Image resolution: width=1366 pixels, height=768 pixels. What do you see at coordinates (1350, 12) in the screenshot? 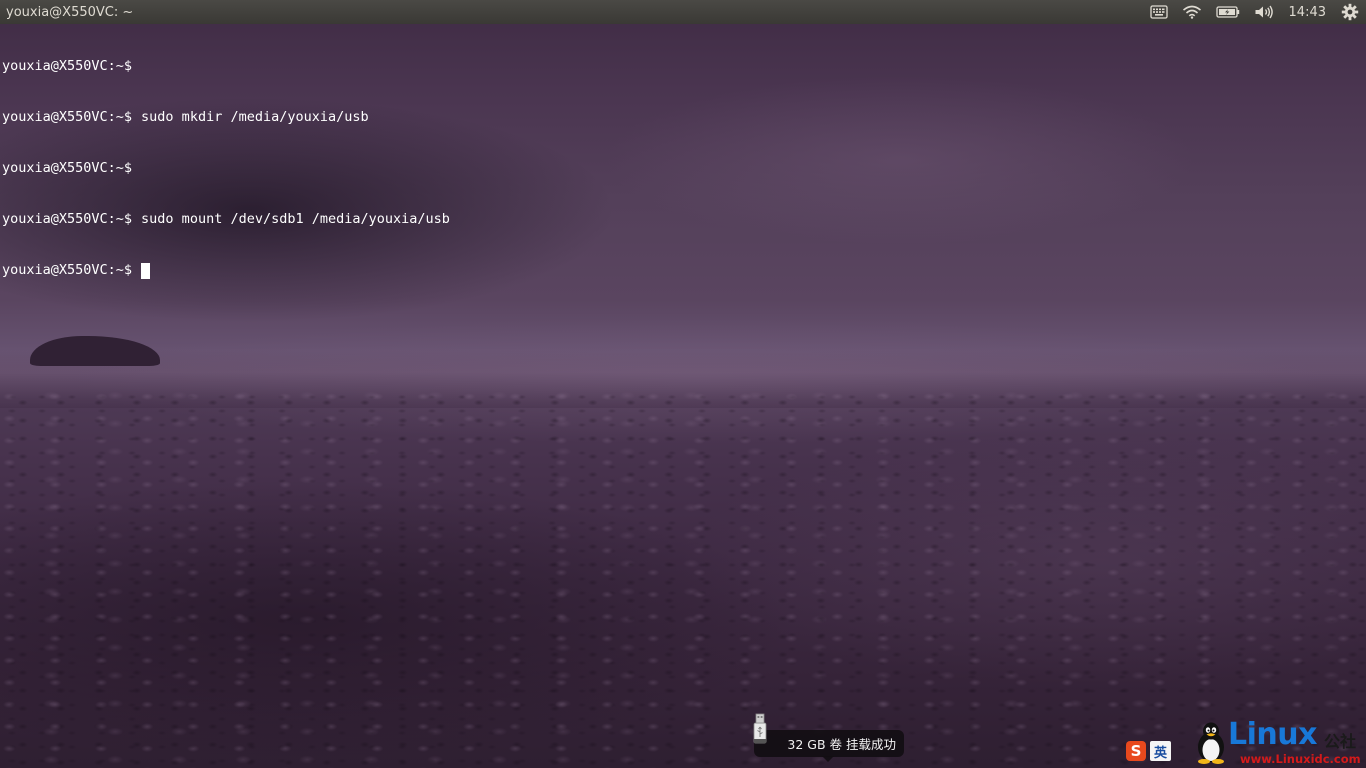
I see `gear-icon` at bounding box center [1350, 12].